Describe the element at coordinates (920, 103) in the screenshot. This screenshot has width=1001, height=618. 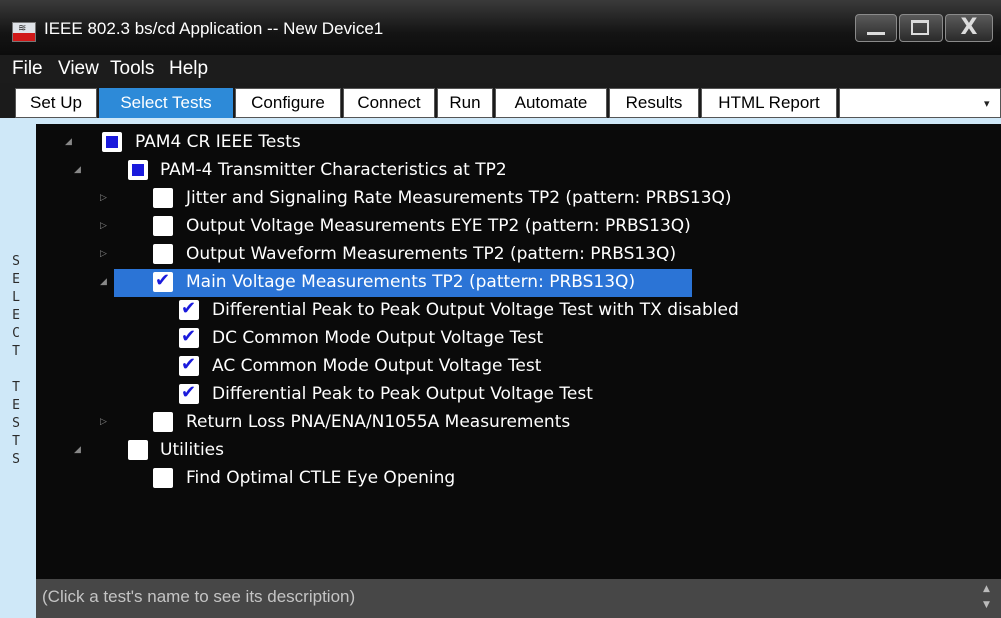
I see `tab-strip-filler` at that location.